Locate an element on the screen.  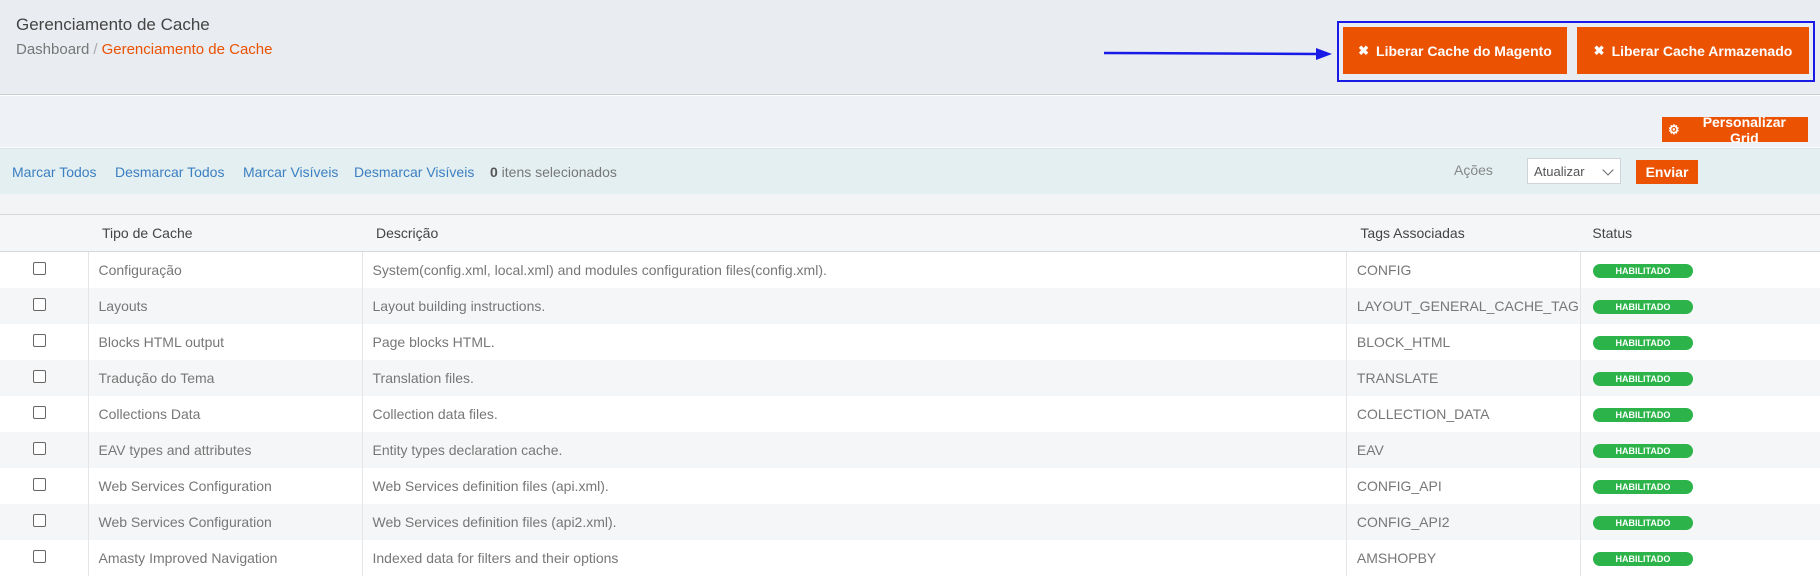
unselect-all-link: Desmarcar Todos is located at coordinates (169, 172).